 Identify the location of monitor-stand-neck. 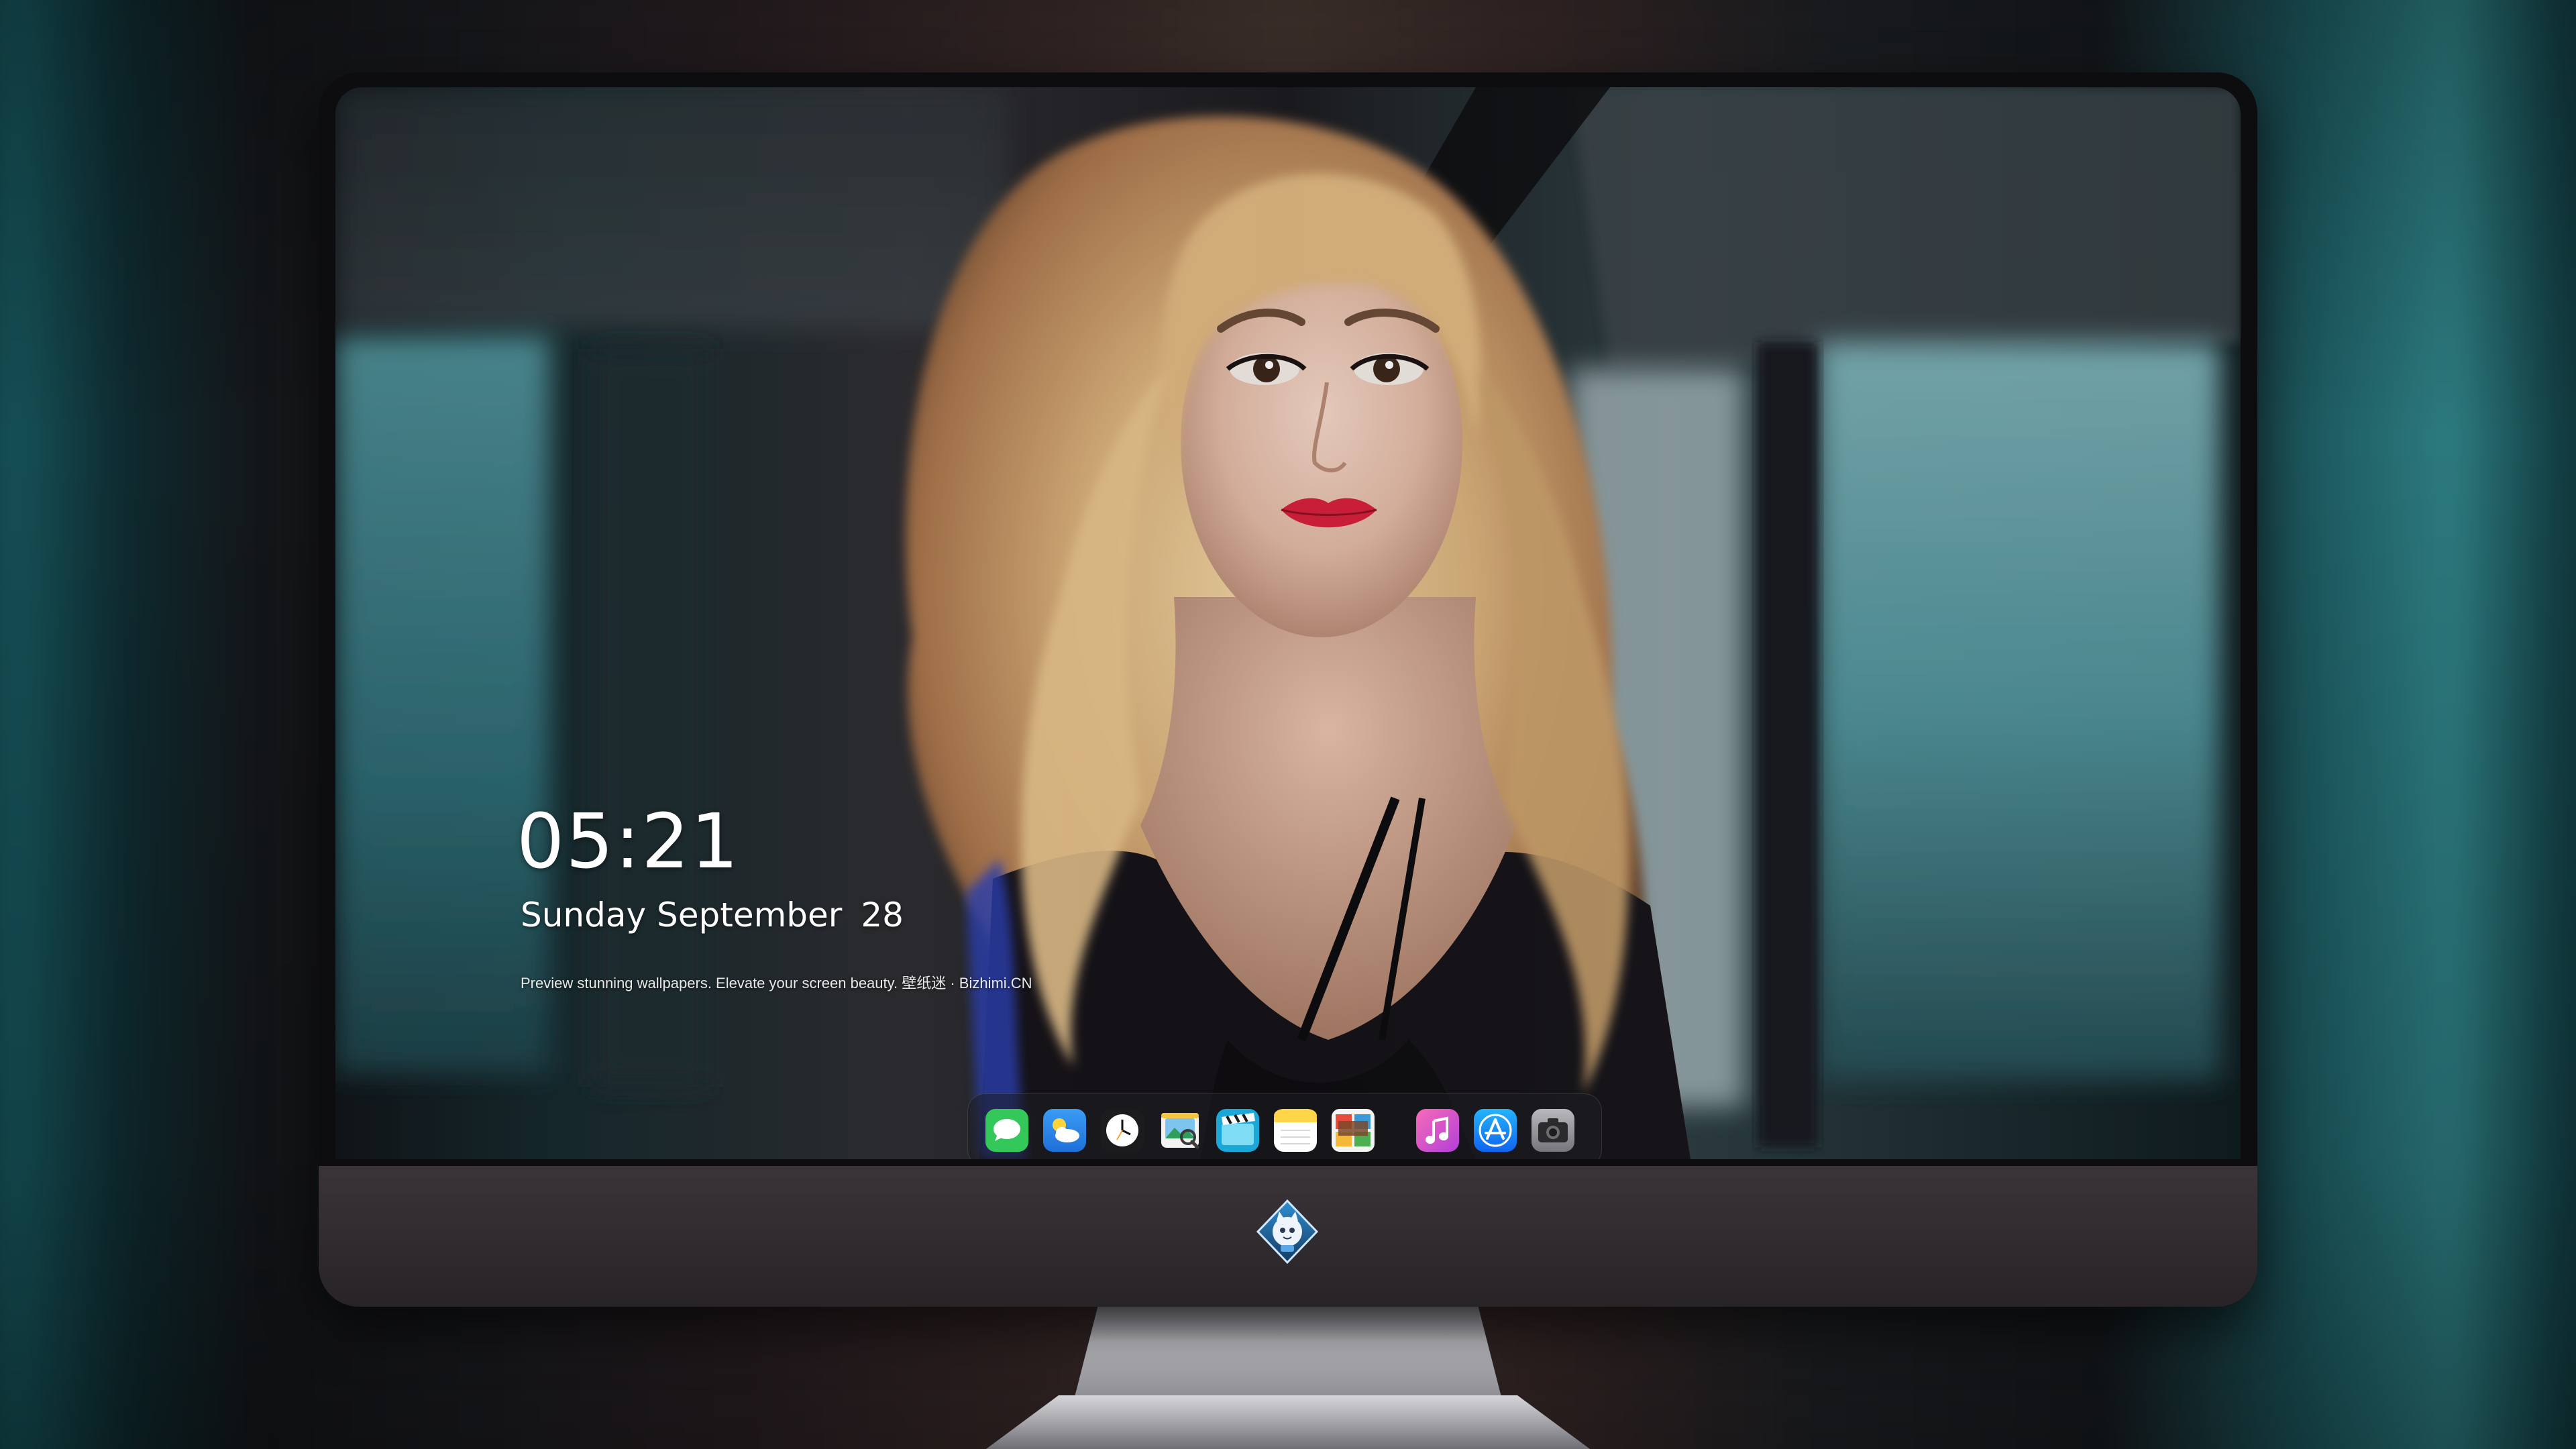
(1288, 1351).